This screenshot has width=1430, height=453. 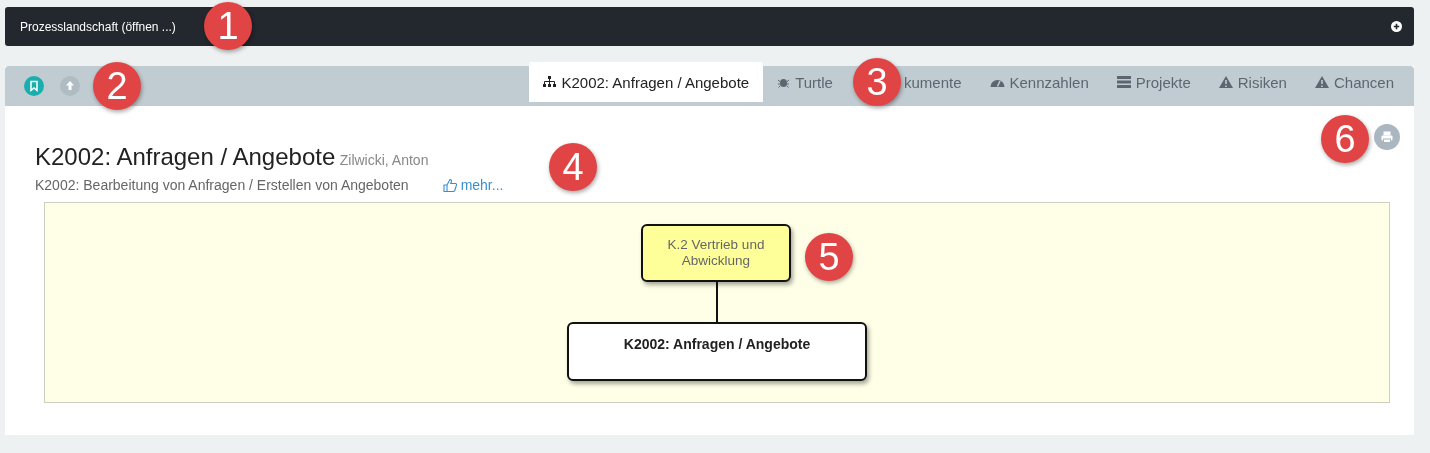 What do you see at coordinates (228, 26) in the screenshot?
I see `number-callout: 1` at bounding box center [228, 26].